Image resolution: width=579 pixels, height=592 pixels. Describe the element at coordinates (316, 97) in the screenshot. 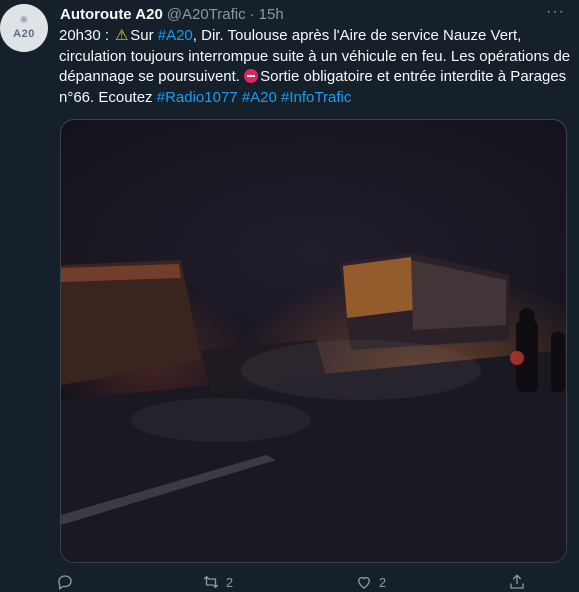

I see `hashtag-link: #InfoTrafic` at that location.